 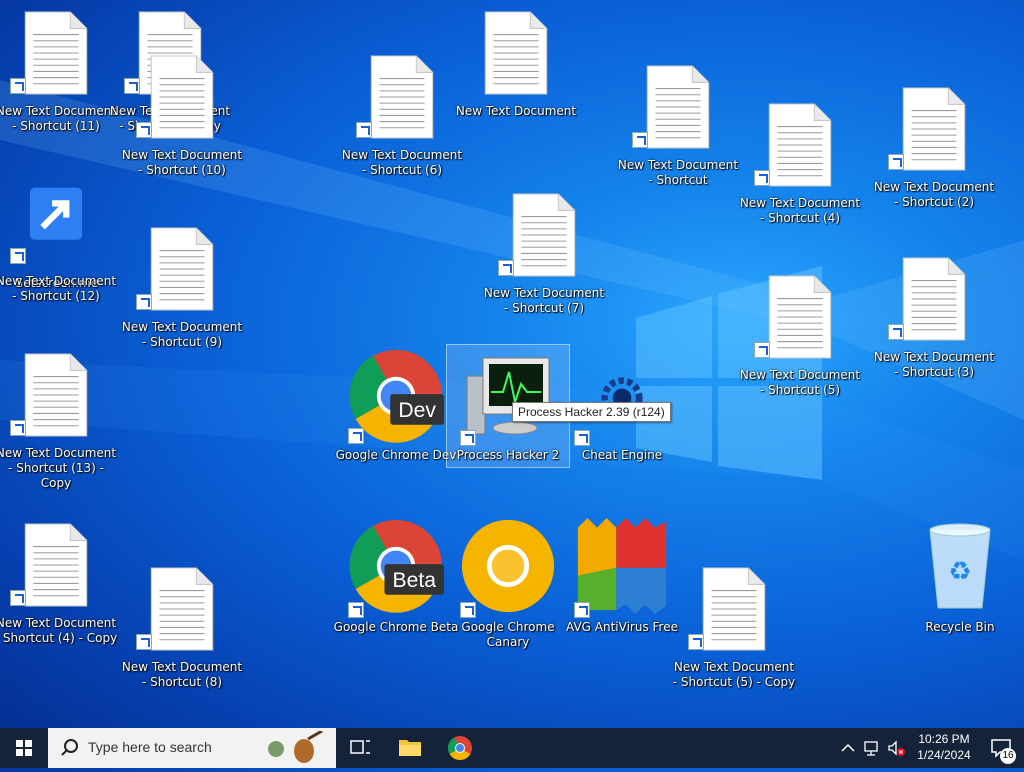 I want to click on clock-date: 1/24/2024, so click(x=944, y=755).